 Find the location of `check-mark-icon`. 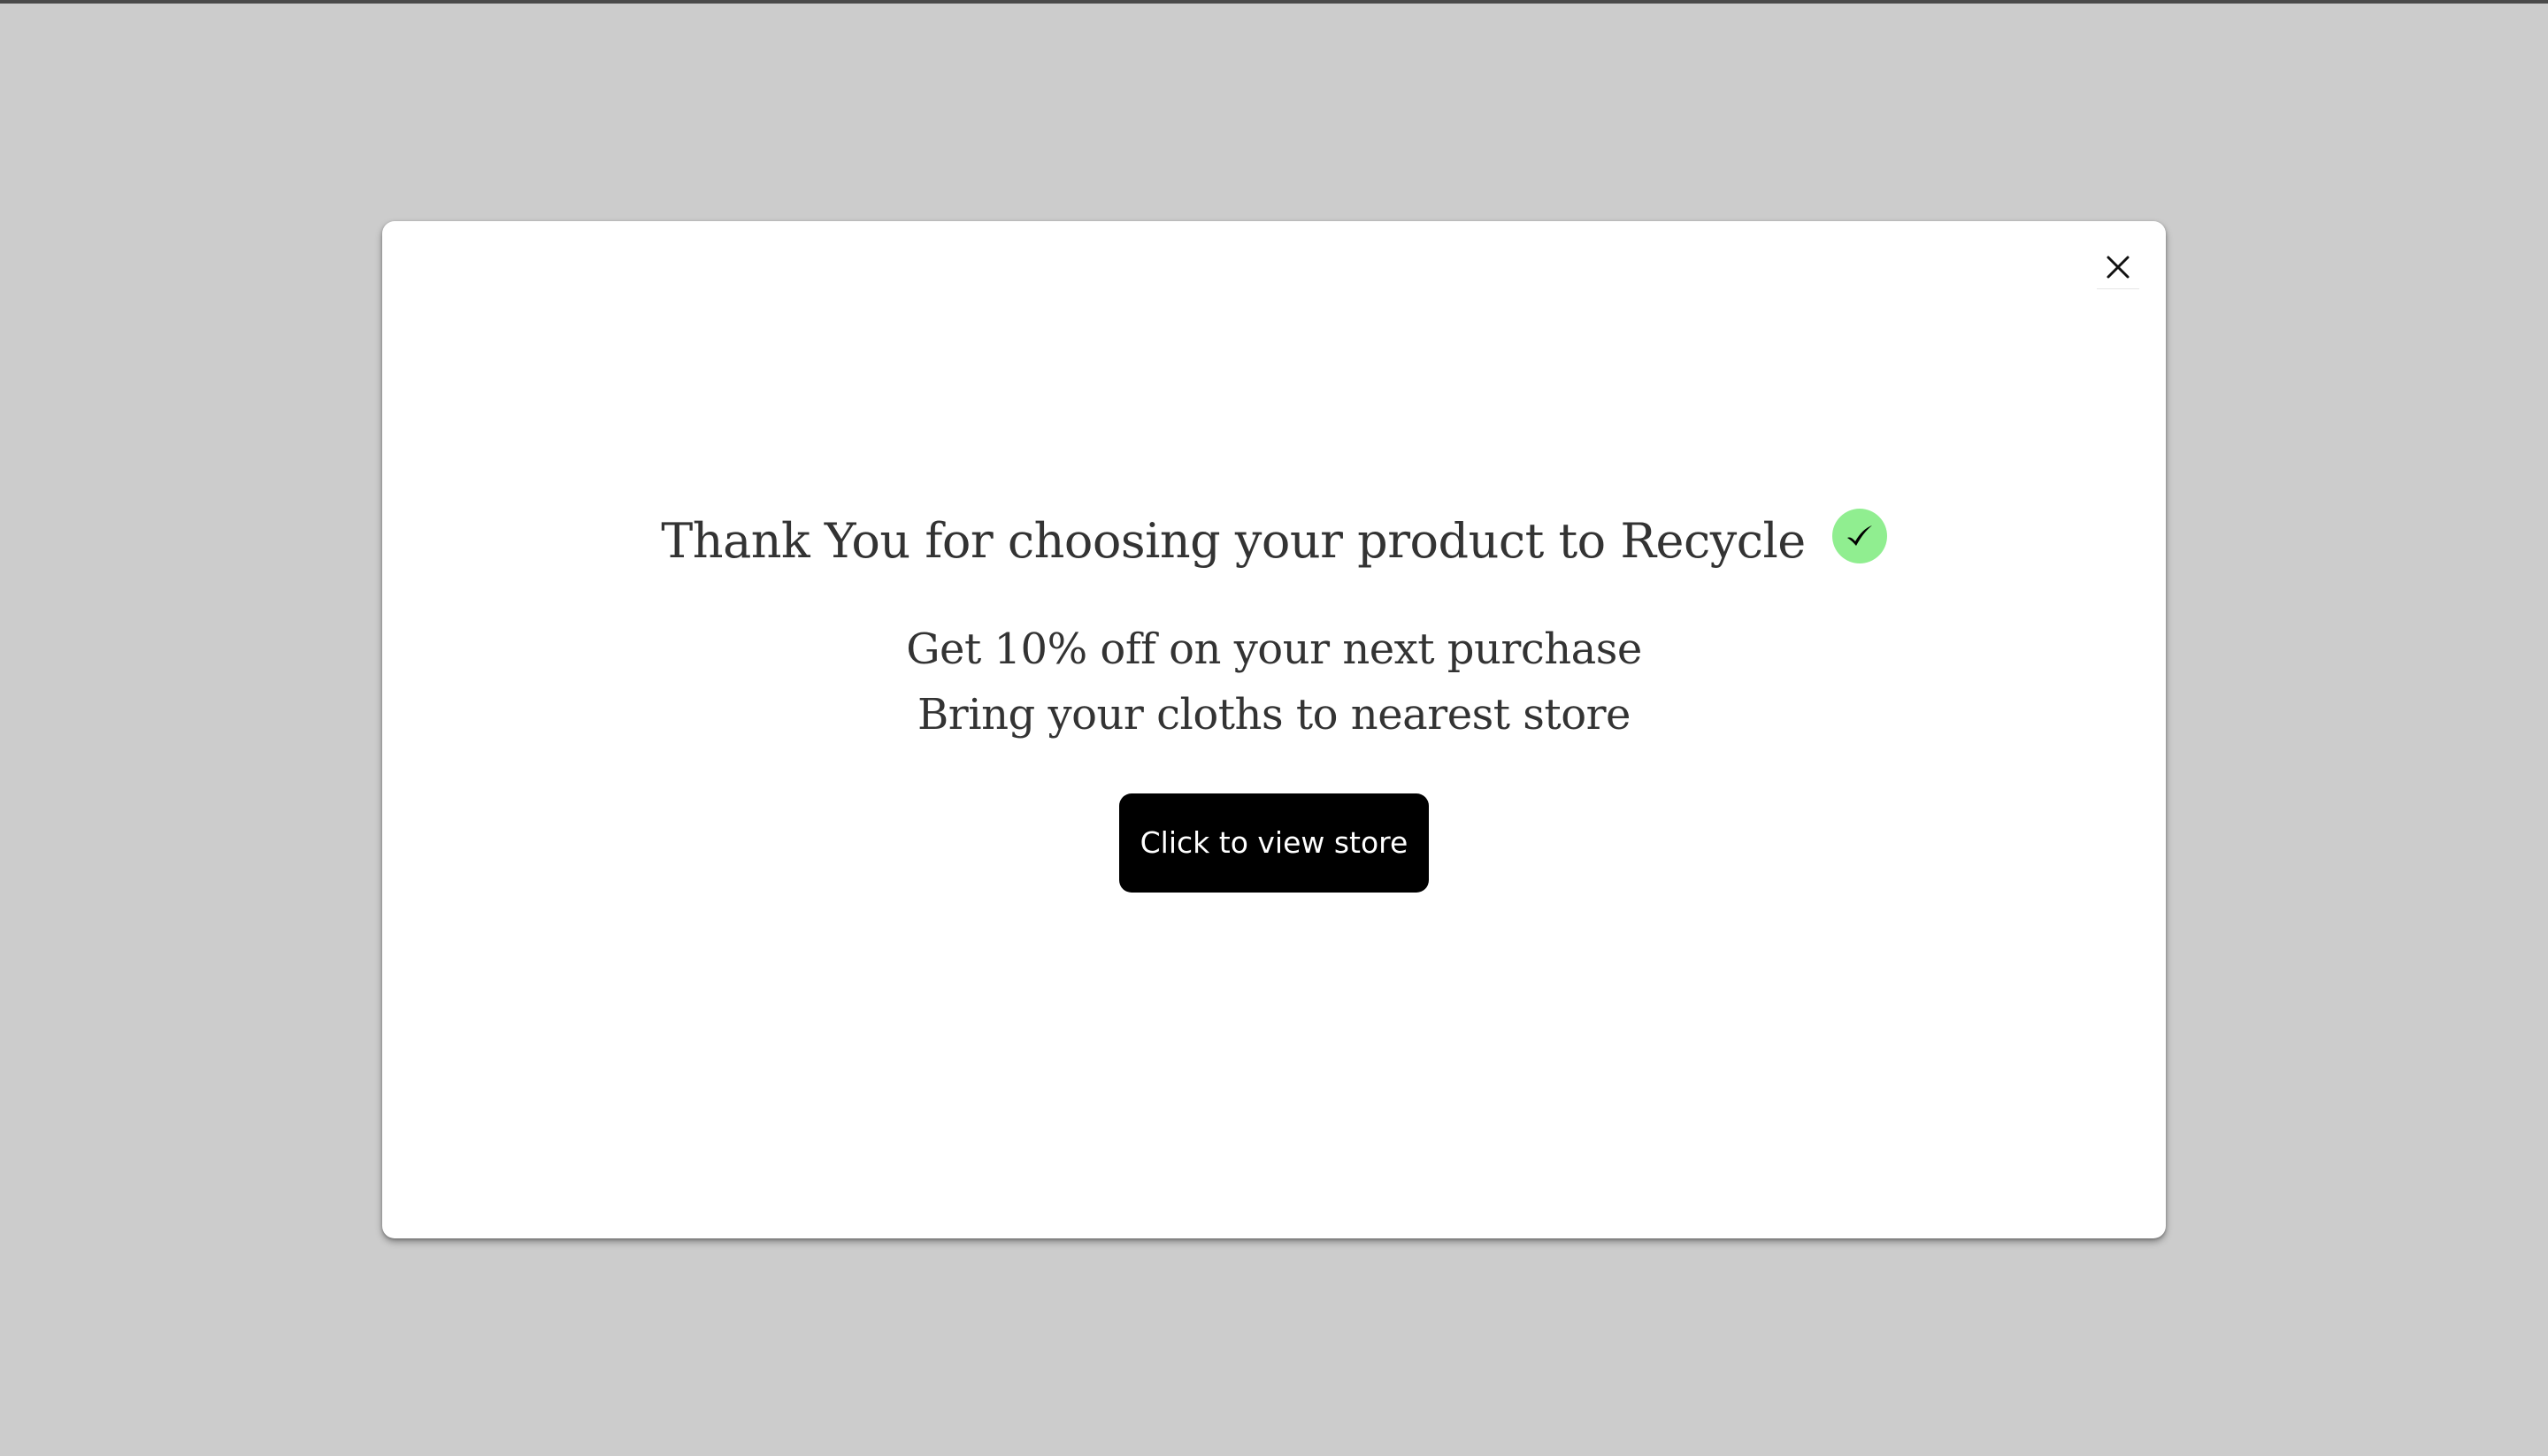

check-mark-icon is located at coordinates (1859, 536).